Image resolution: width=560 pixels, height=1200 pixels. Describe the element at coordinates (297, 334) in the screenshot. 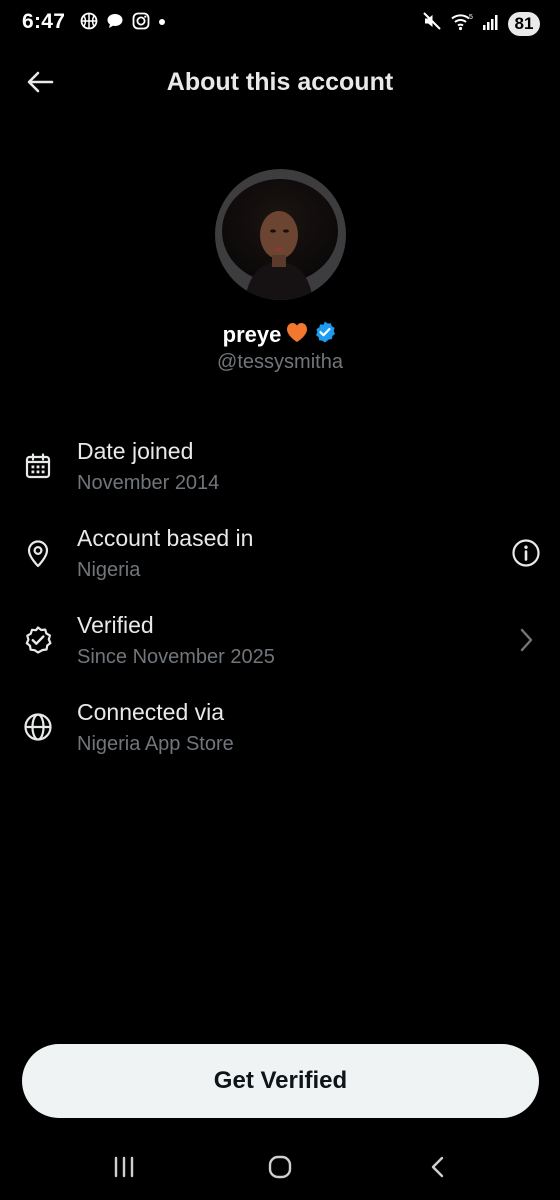

I see `heart-emoji` at that location.